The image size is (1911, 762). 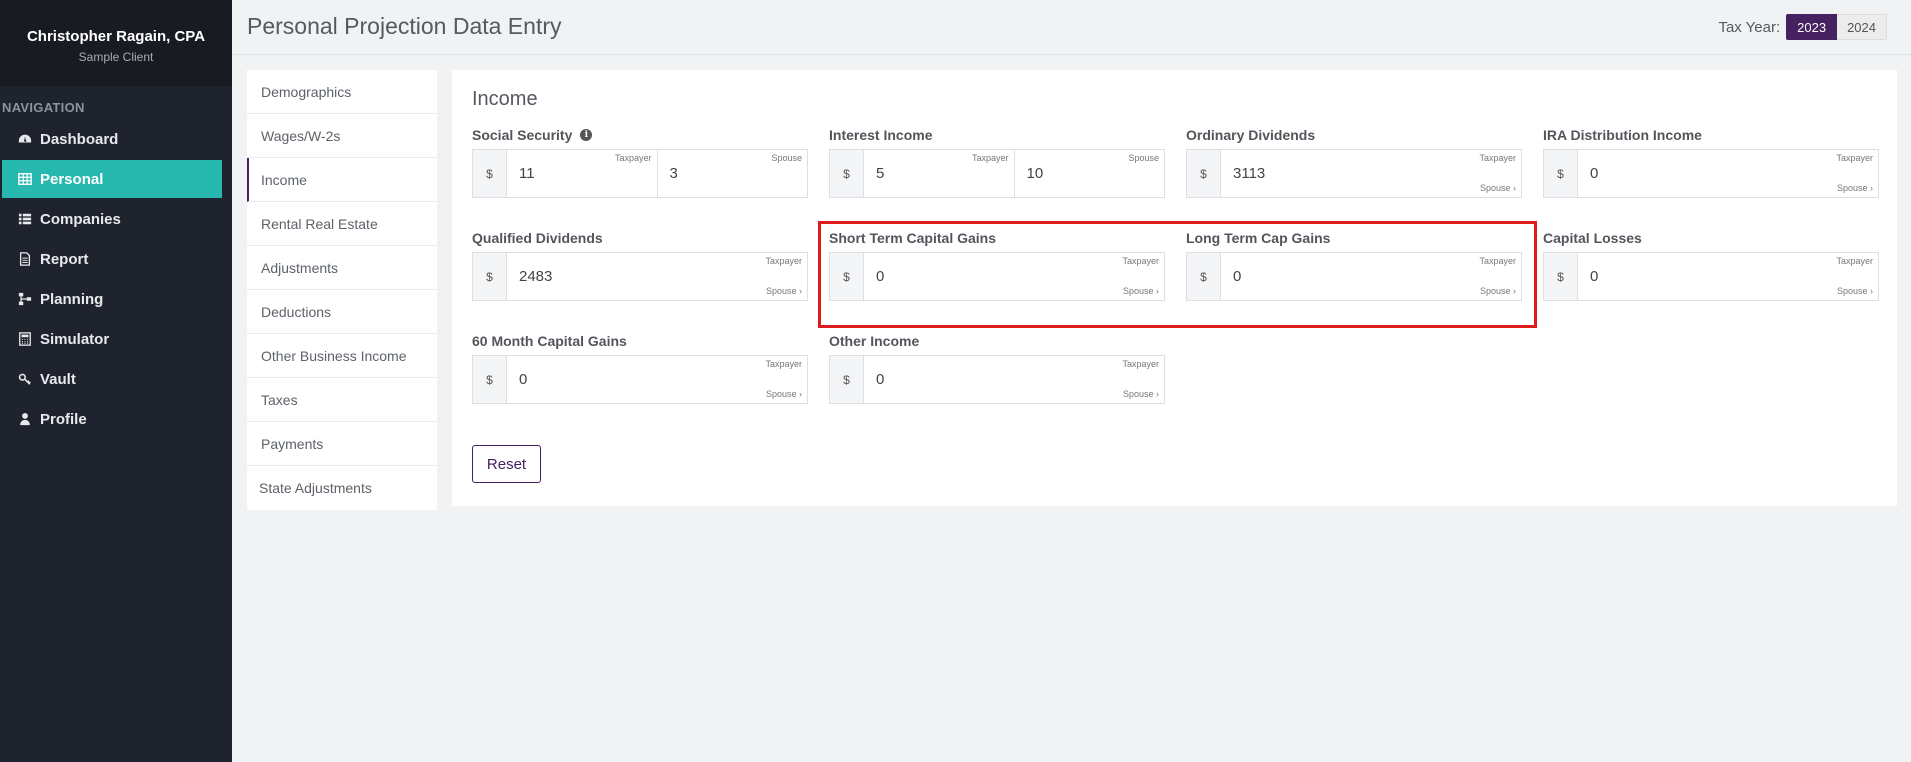 I want to click on input-value: 5, so click(x=880, y=173).